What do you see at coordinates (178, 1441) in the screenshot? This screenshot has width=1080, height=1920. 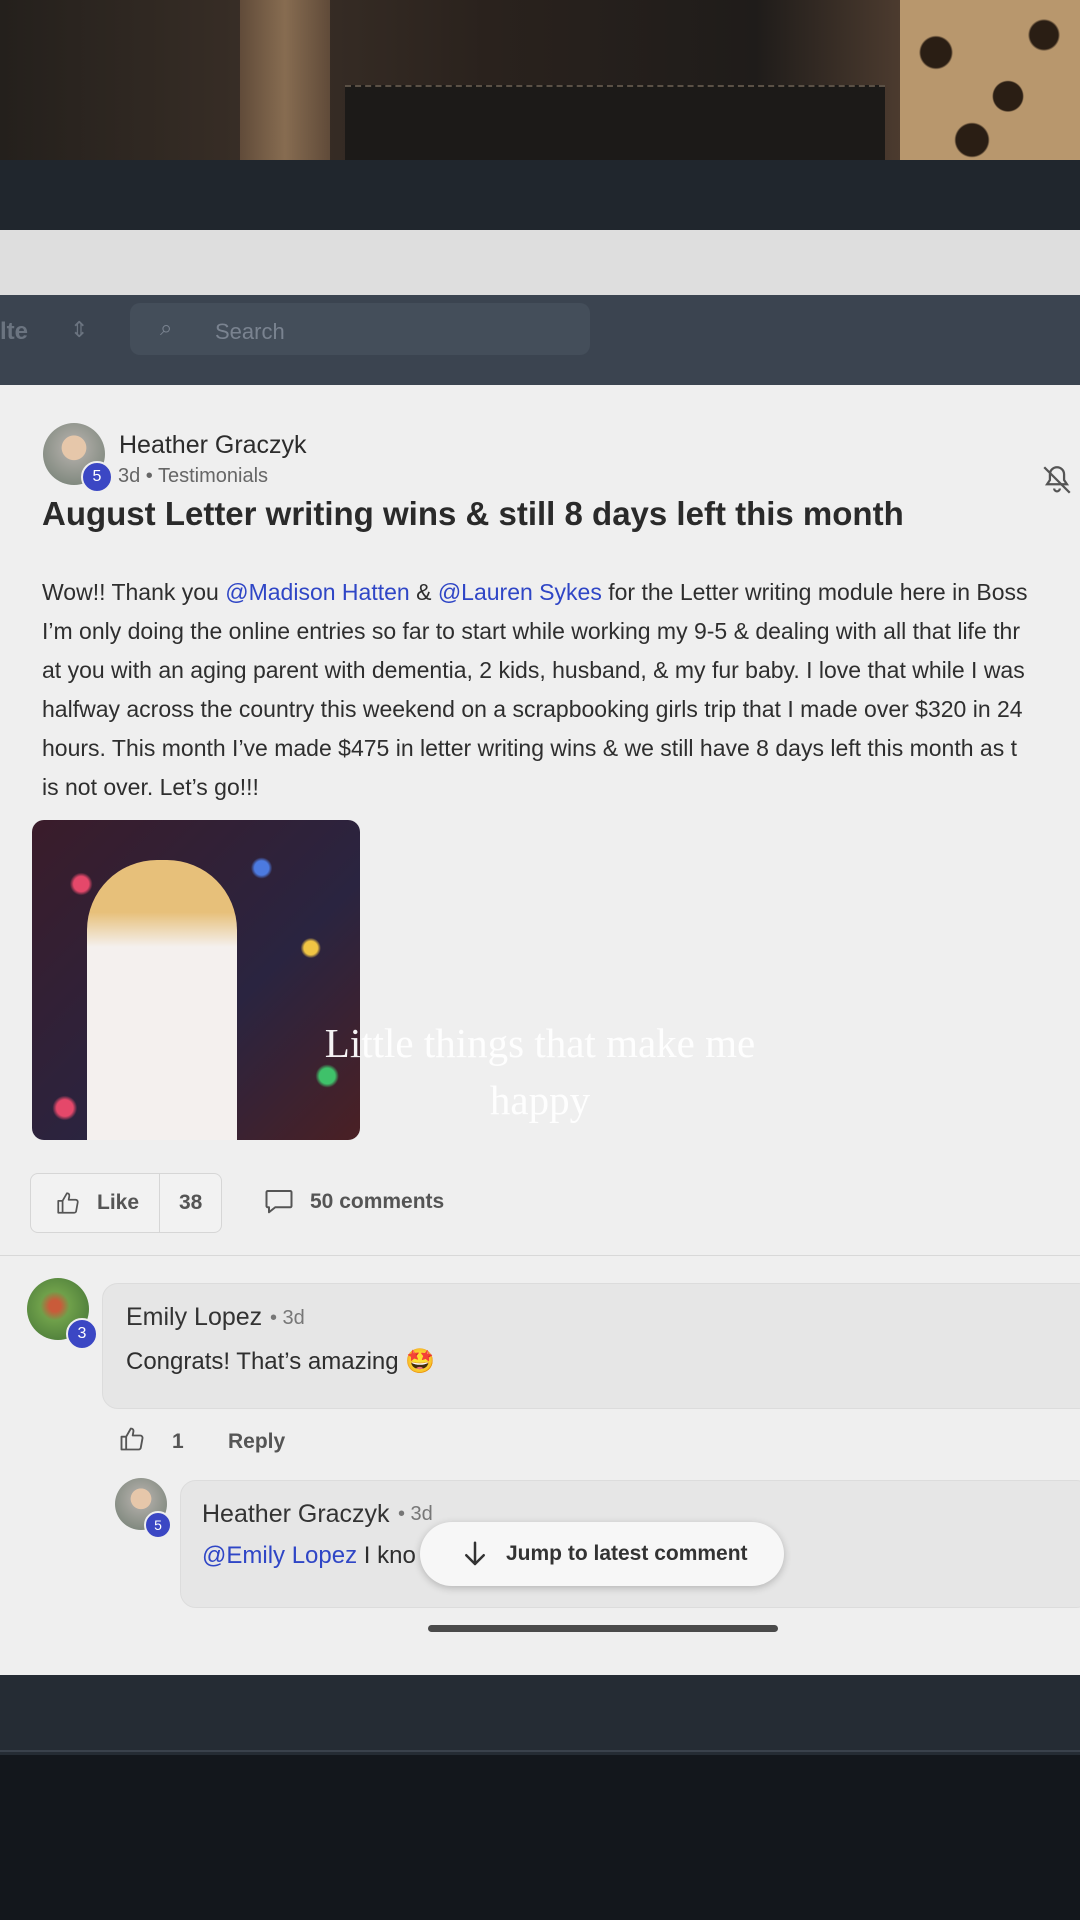 I see `comment-like-count: 1` at bounding box center [178, 1441].